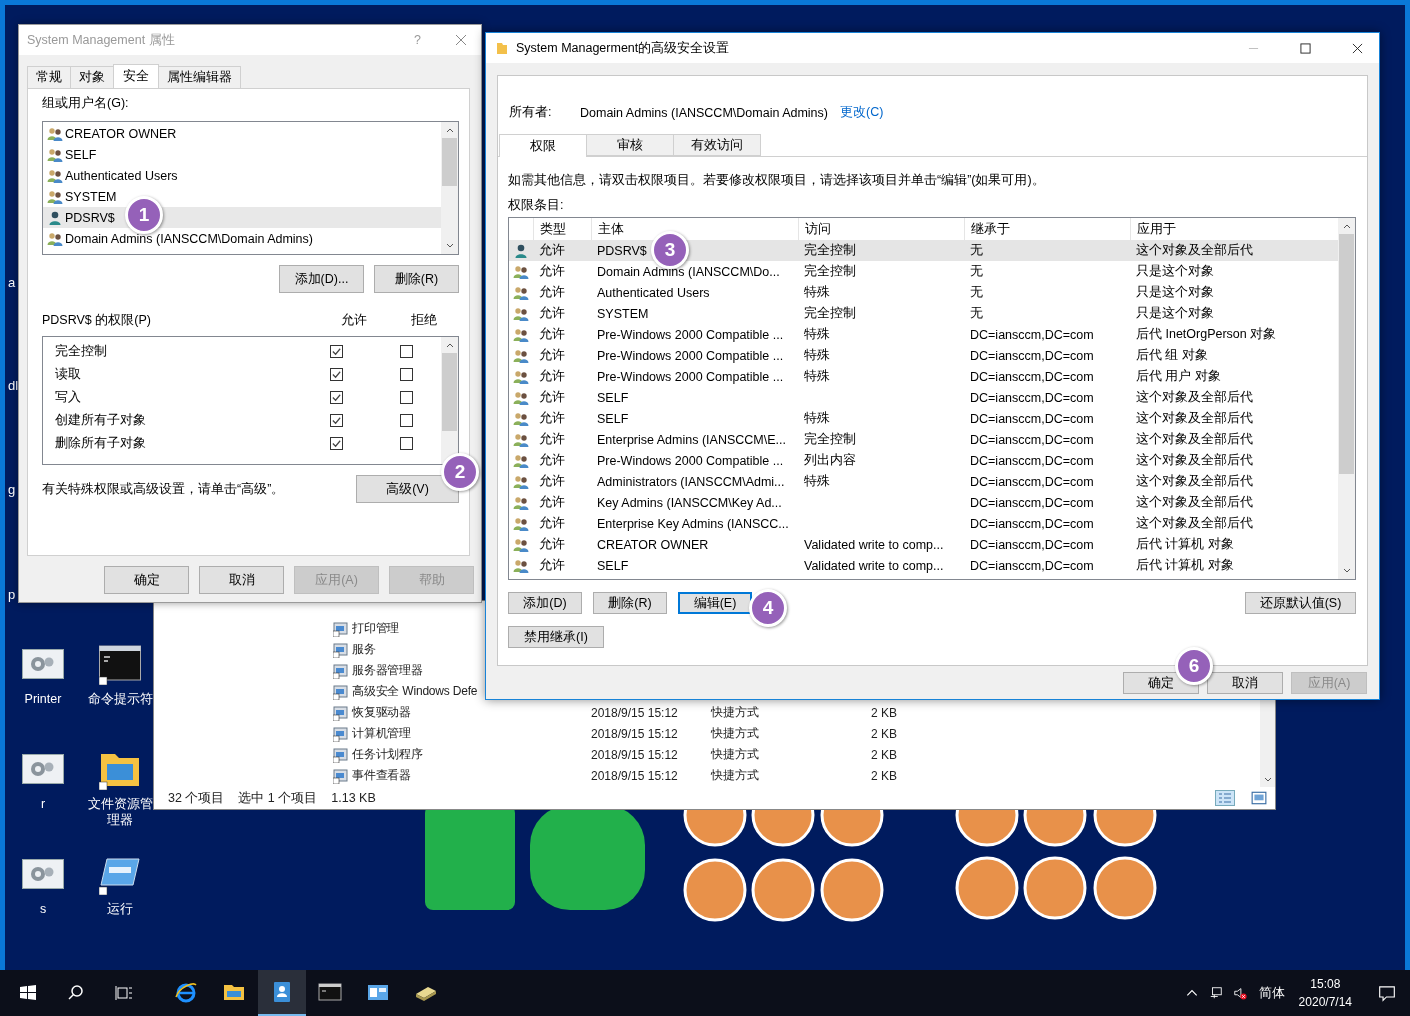 This screenshot has height=1016, width=1410. I want to click on notification-icon, so click(1387, 993).